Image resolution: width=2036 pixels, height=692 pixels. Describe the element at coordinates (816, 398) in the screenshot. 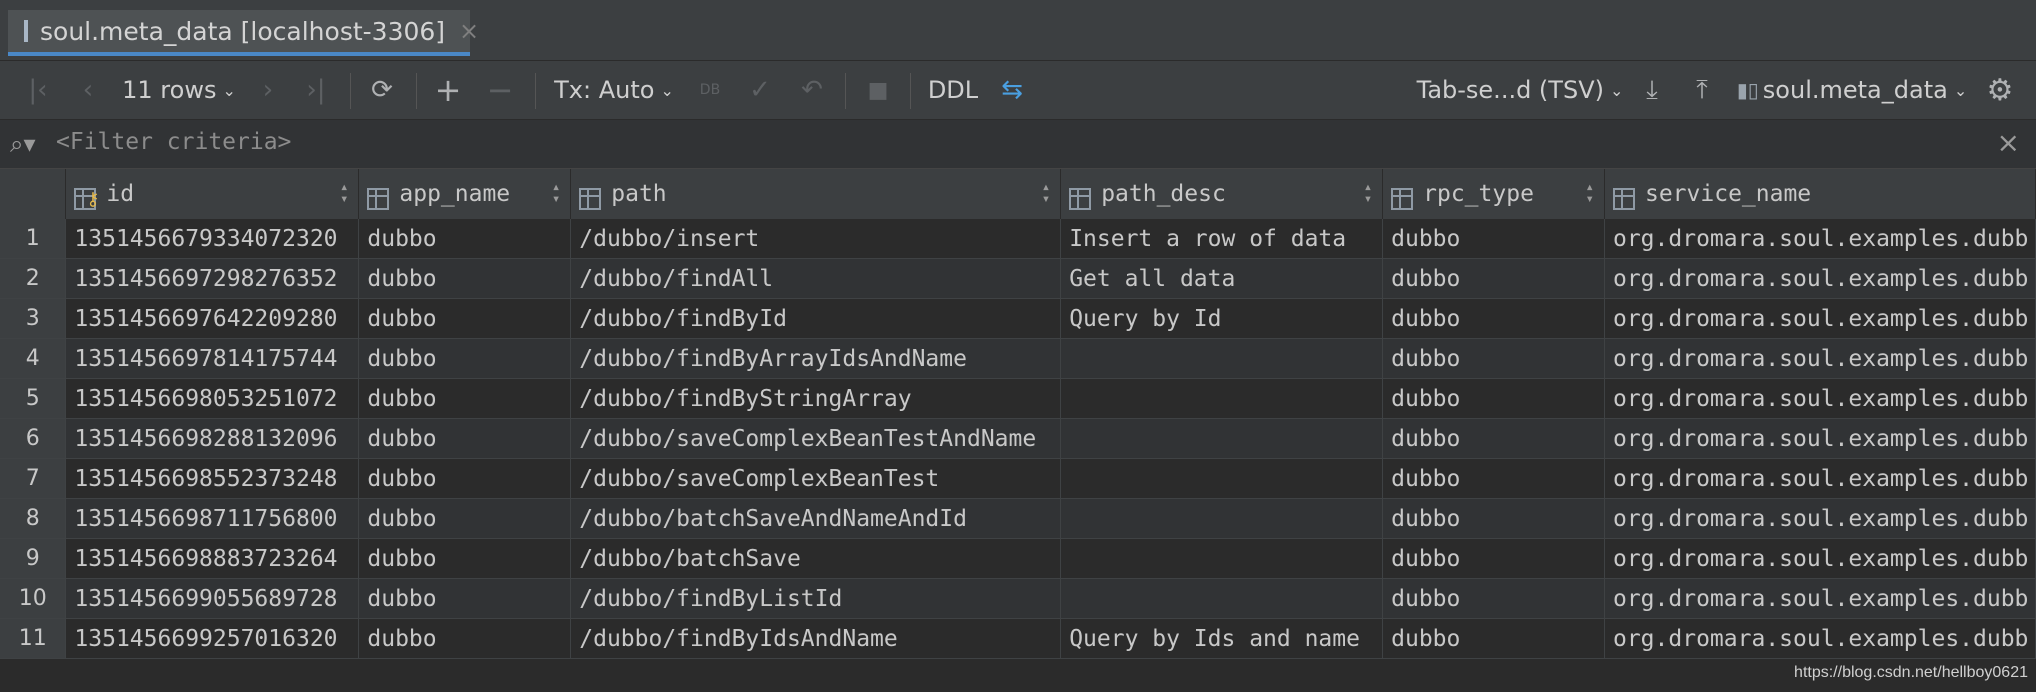

I see `cell-path: /dubbo/findByStringArray` at that location.